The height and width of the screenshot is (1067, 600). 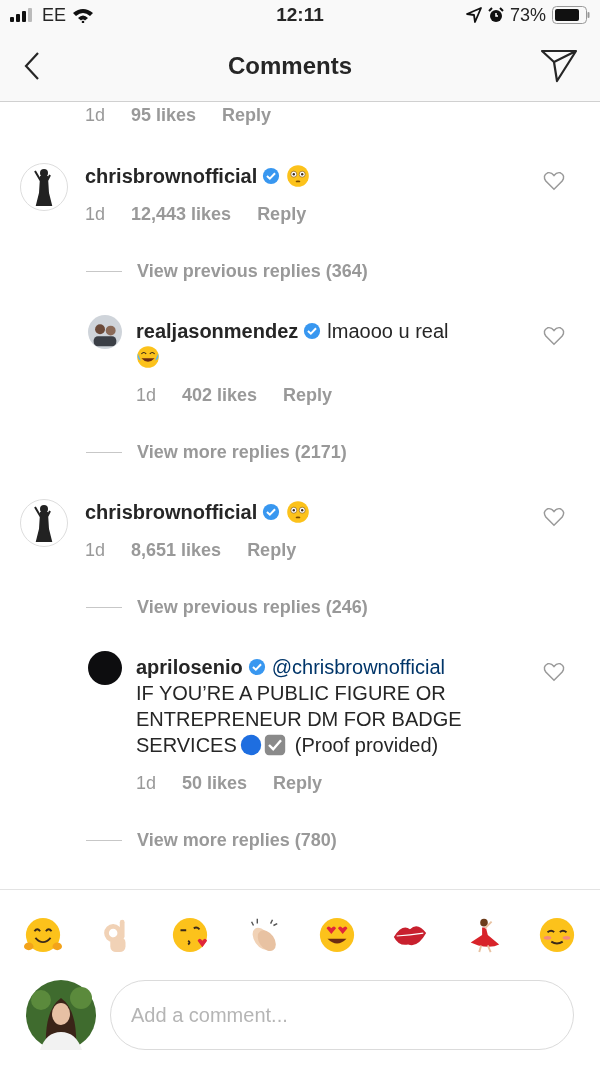 What do you see at coordinates (559, 65) in the screenshot?
I see `send-icon` at bounding box center [559, 65].